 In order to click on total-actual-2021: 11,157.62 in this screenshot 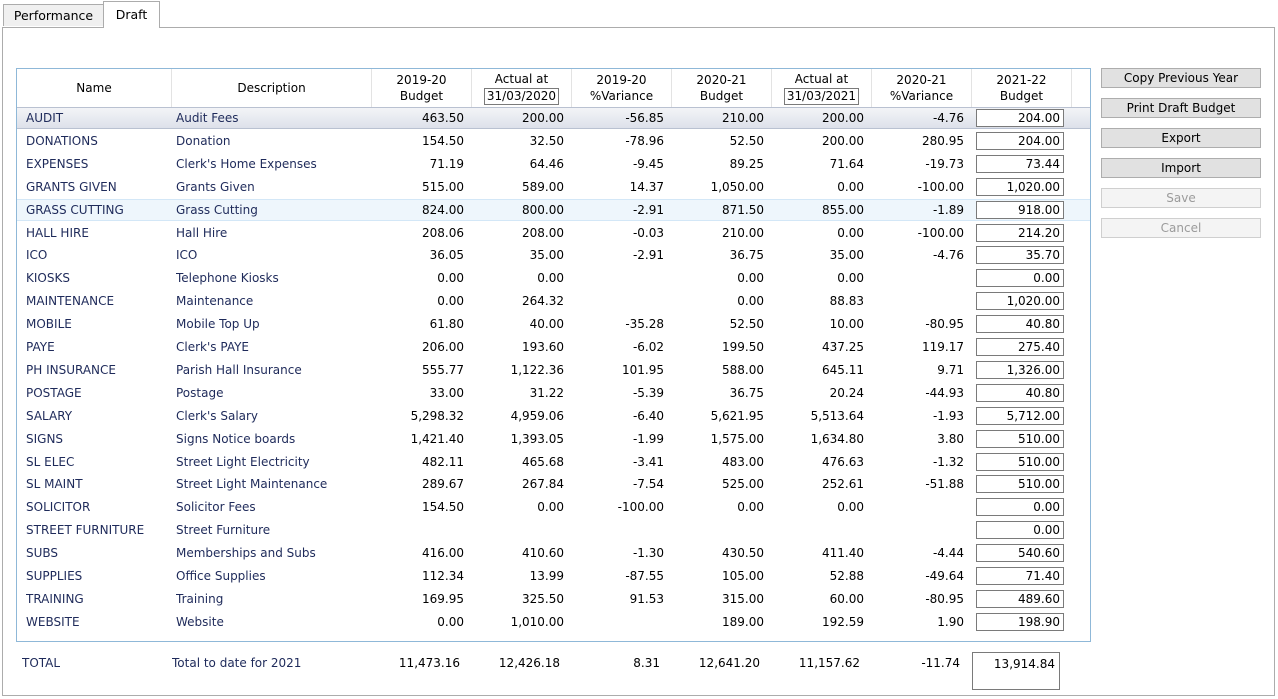, I will do `click(829, 663)`.